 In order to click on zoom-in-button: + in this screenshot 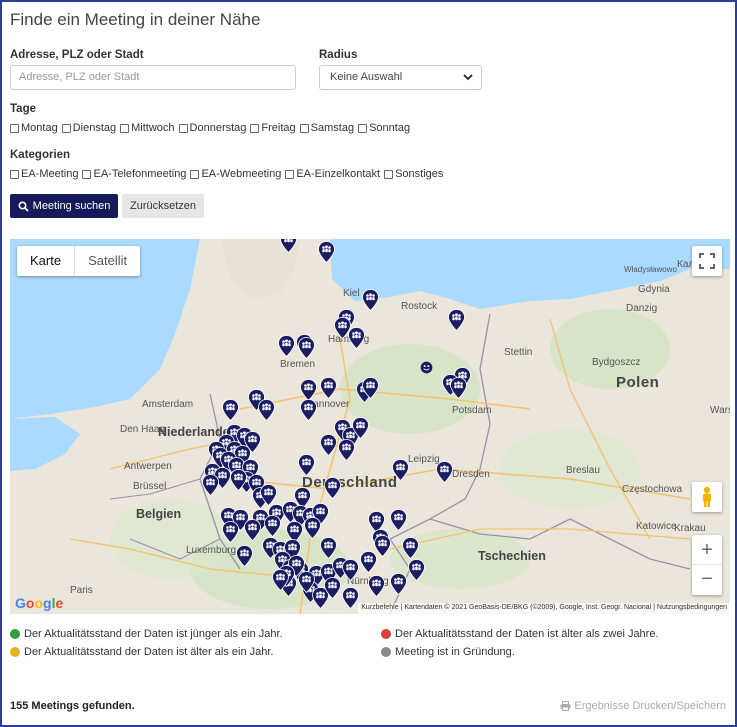, I will do `click(707, 550)`.